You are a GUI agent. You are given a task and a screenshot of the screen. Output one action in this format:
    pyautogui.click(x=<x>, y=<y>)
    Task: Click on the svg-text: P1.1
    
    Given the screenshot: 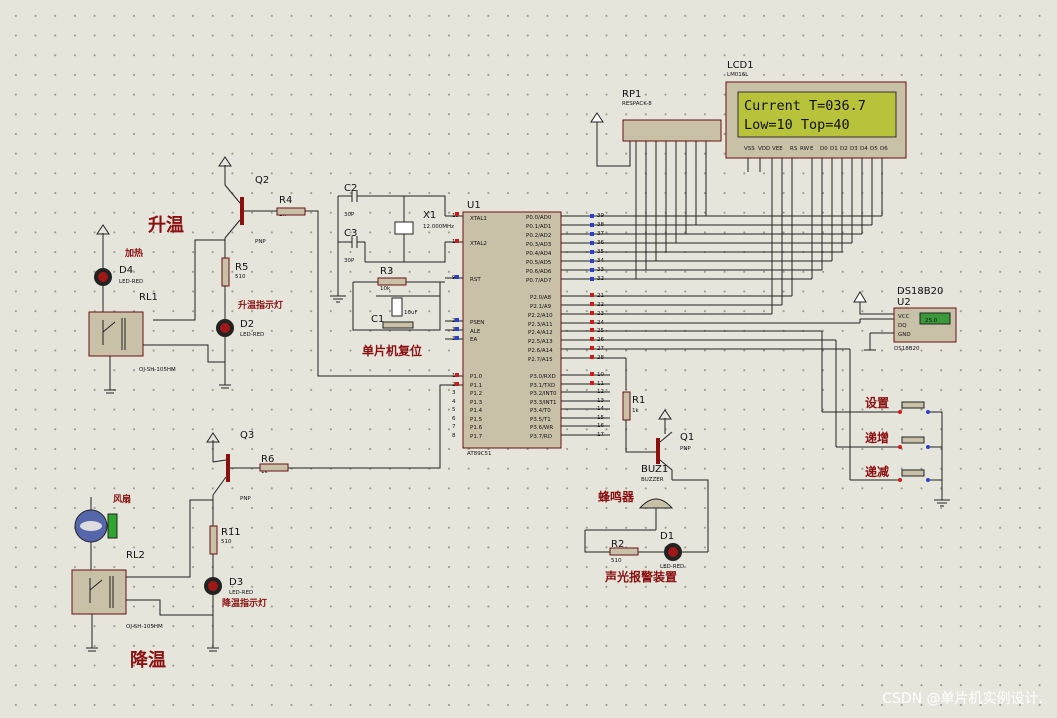 What is the action you would take?
    pyautogui.click(x=476, y=386)
    